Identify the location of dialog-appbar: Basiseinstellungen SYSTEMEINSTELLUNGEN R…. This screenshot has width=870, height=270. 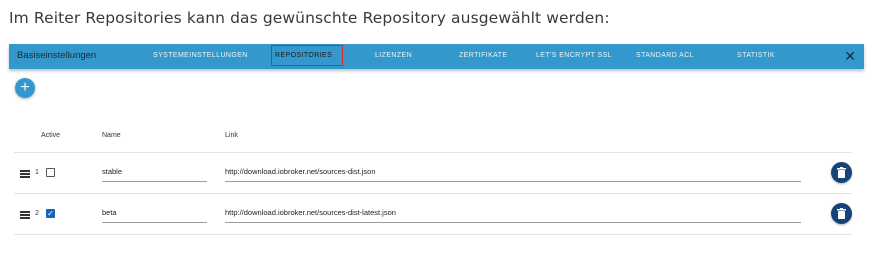
(436, 56).